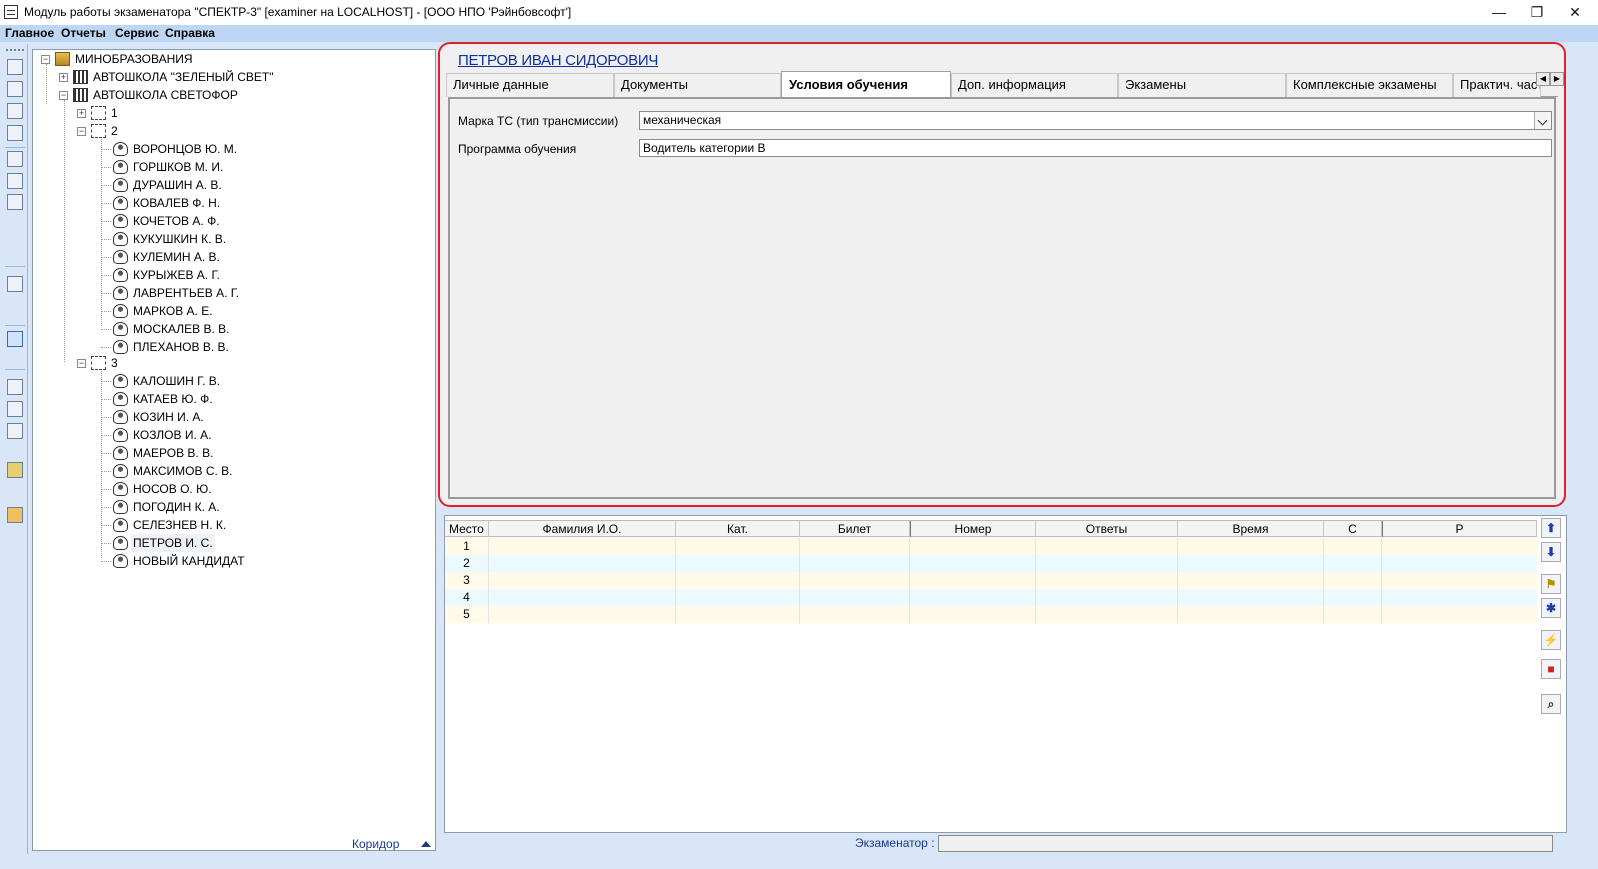  Describe the element at coordinates (11, 12) in the screenshot. I see `app-icon` at that location.